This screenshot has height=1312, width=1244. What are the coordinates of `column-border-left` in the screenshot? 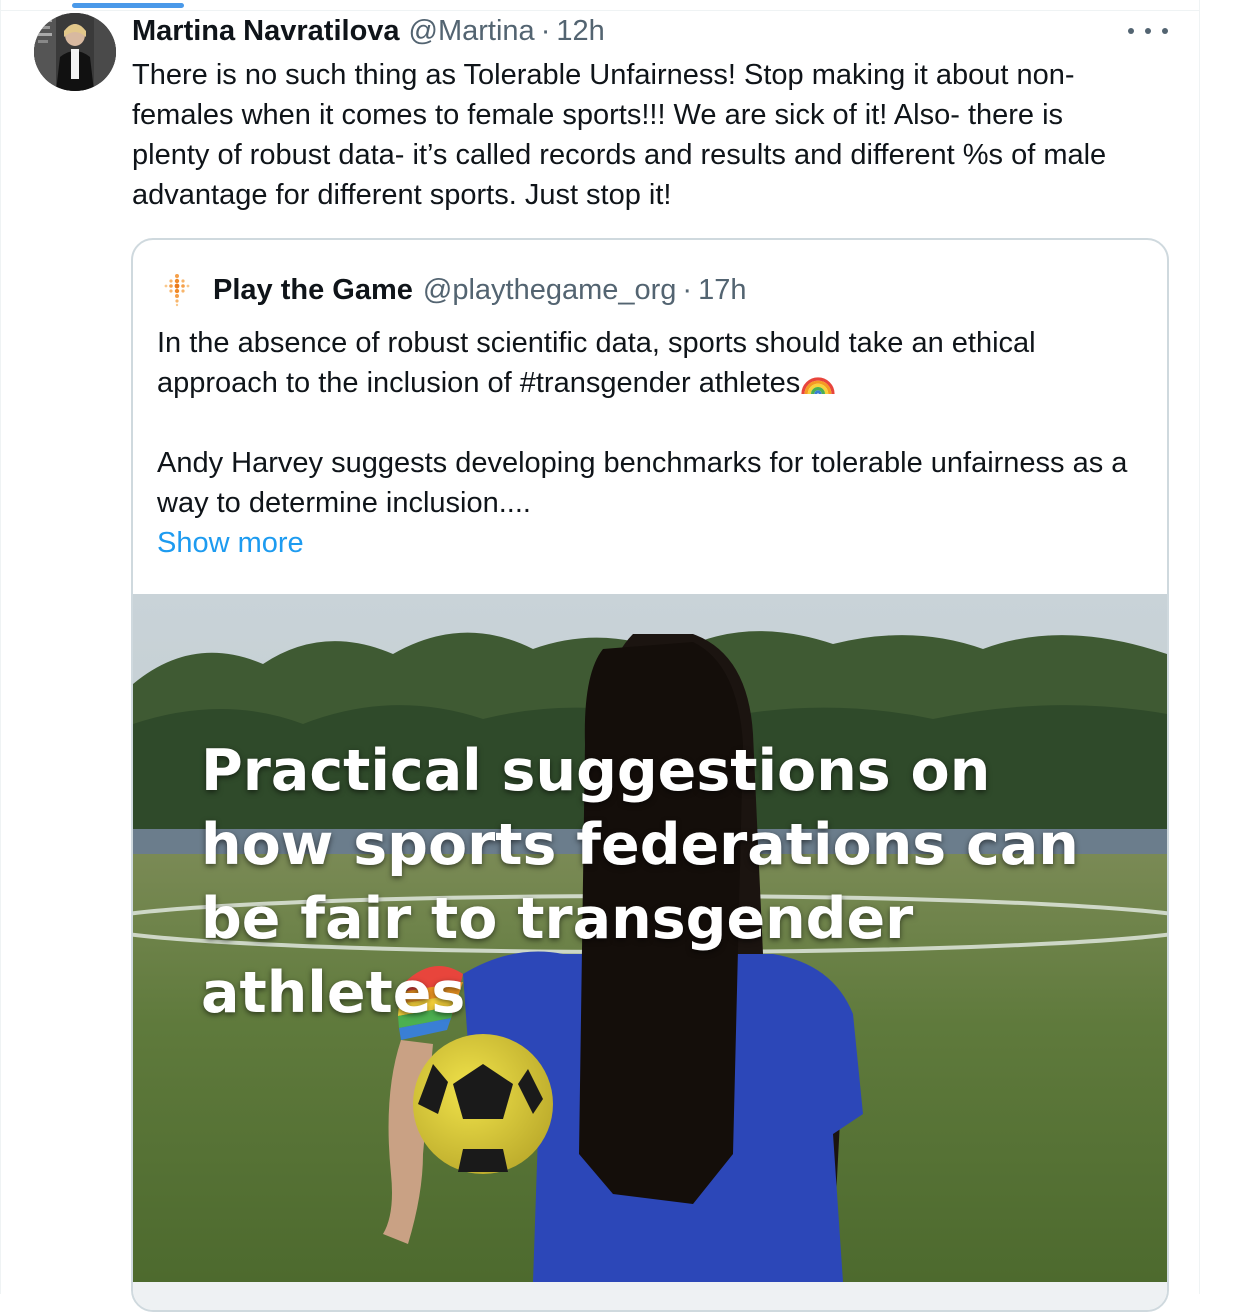 It's located at (0, 647).